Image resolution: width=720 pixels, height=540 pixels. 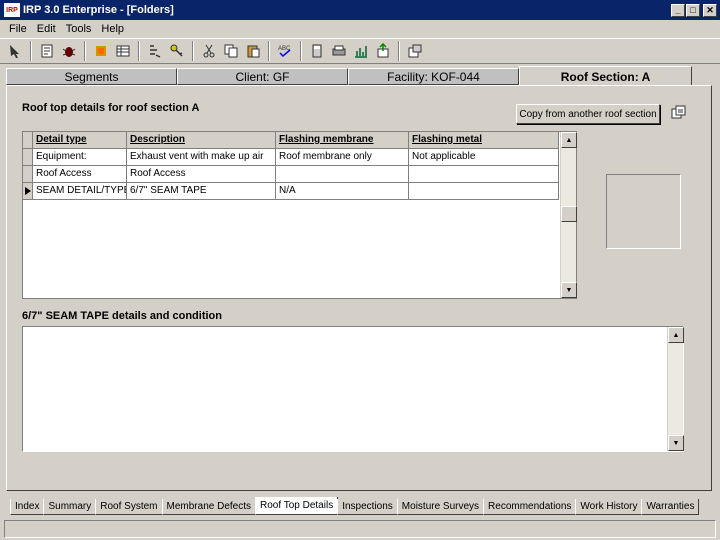 I want to click on tab-recommendations: Recommendations, so click(x=530, y=507).